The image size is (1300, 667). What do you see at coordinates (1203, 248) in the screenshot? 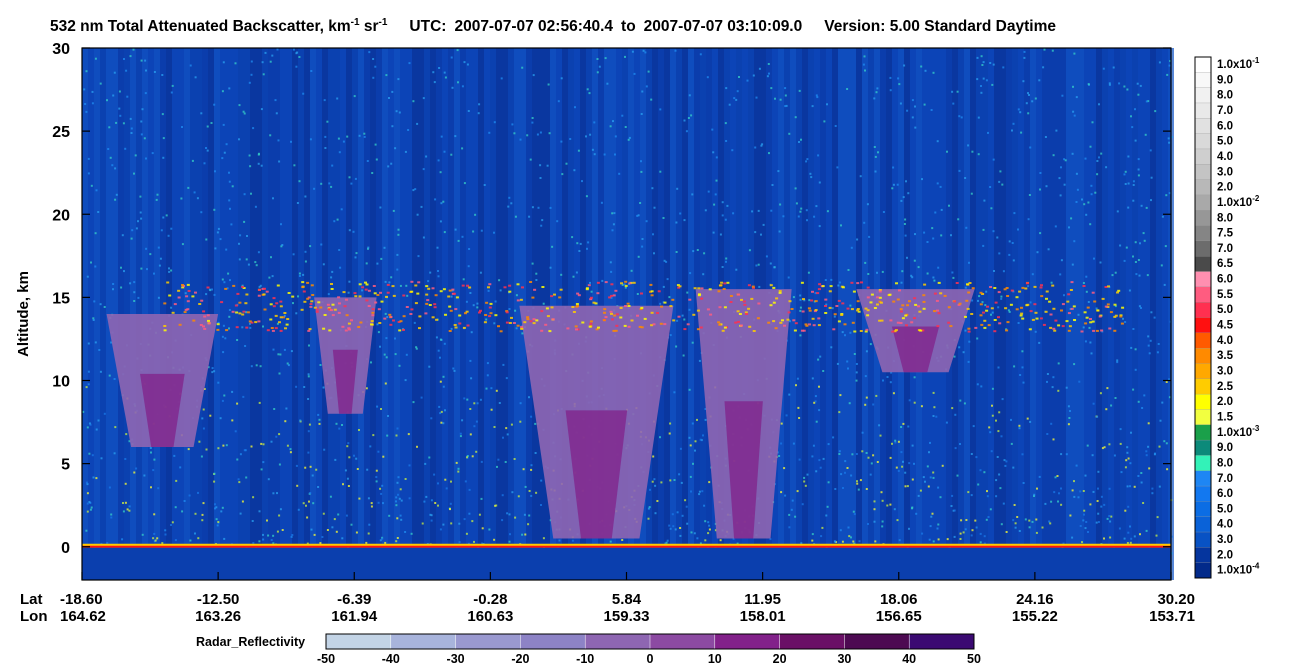
I see `colorbar-swatch` at bounding box center [1203, 248].